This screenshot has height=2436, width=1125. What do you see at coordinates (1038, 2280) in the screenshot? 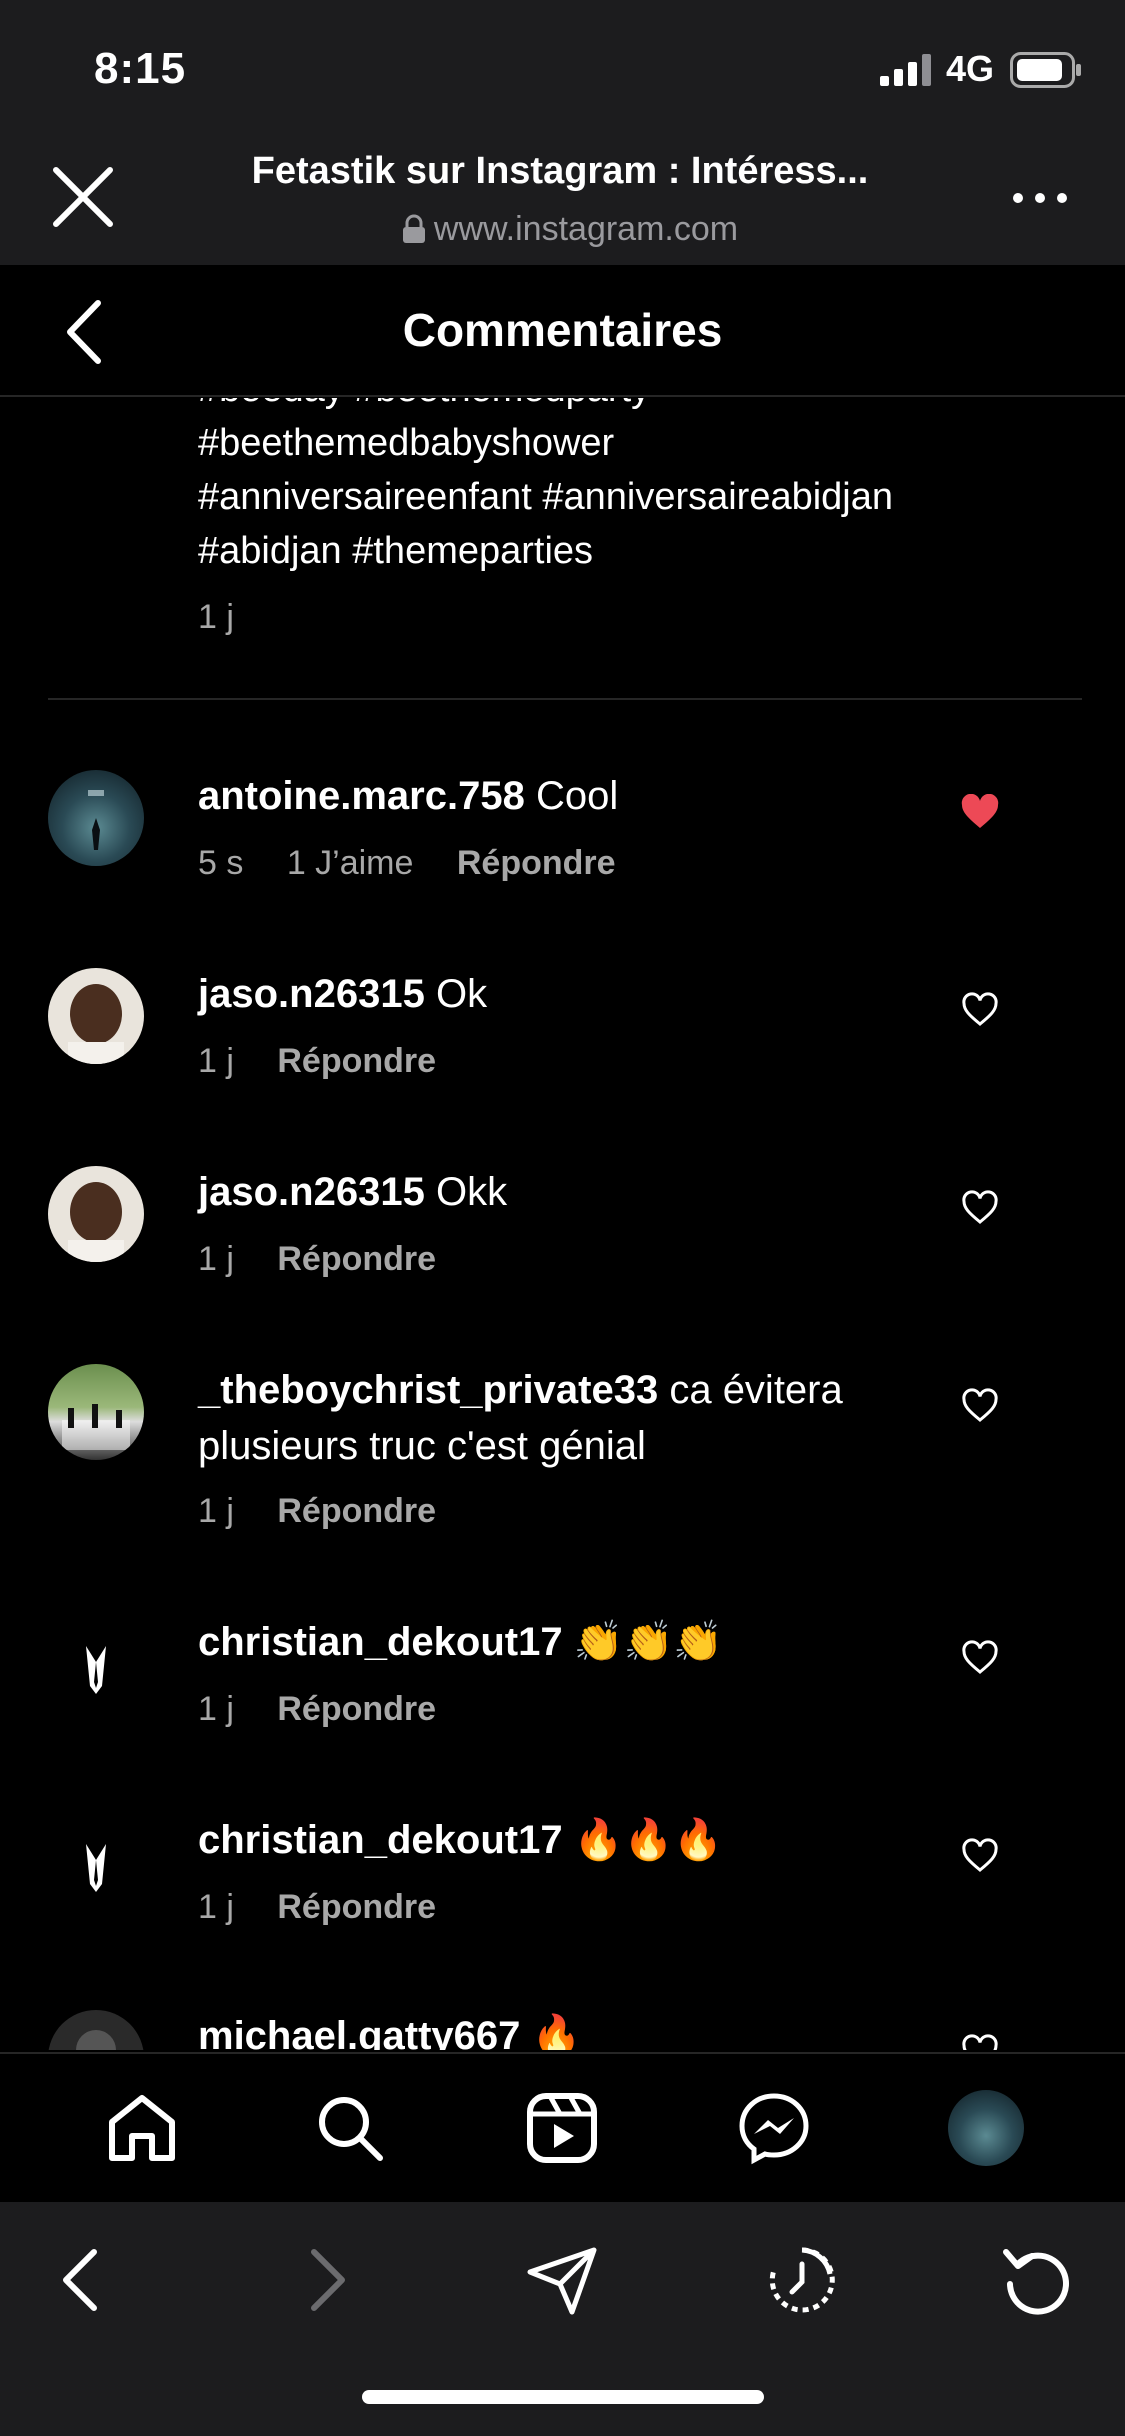
I see `reload-icon` at bounding box center [1038, 2280].